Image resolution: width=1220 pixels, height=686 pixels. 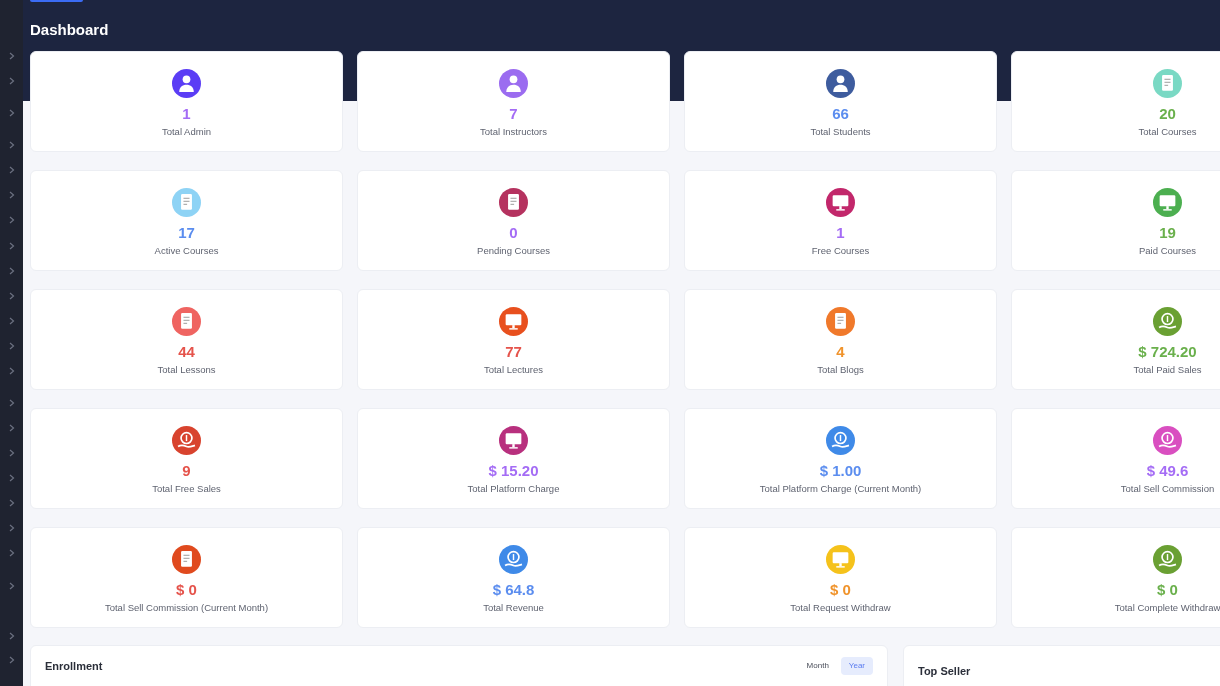 I want to click on stat-label: Total Courses, so click(x=1167, y=132).